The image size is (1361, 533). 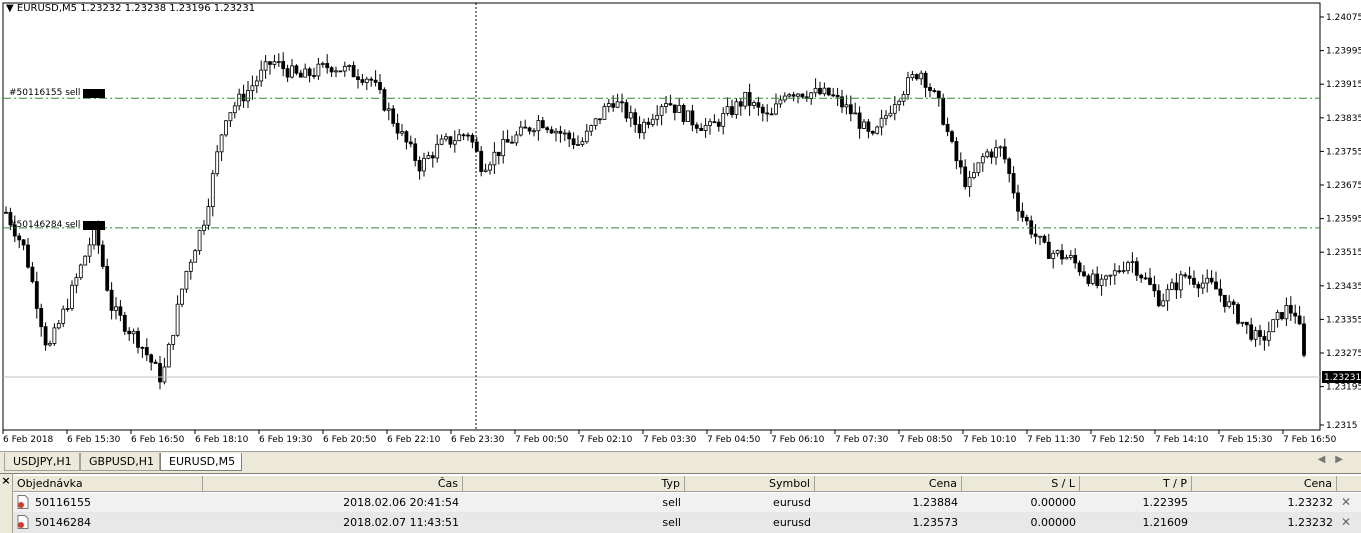 I want to click on order-label-1: #50116155 sell, so click(x=57, y=93).